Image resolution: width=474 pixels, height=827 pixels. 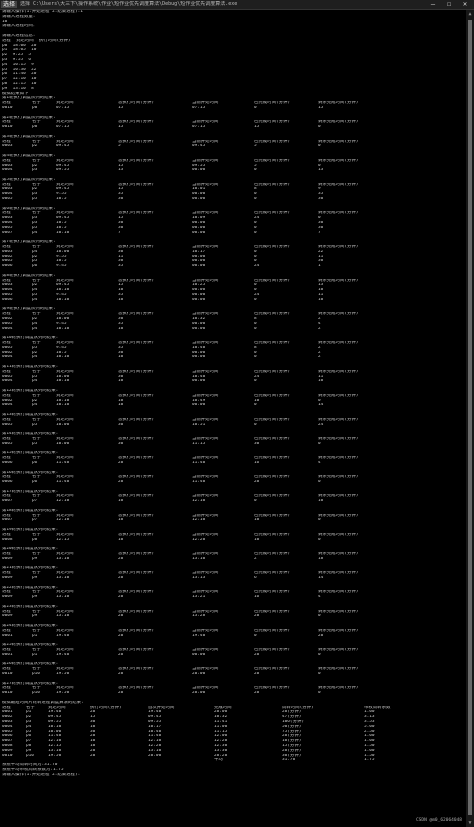 I want to click on table-cell: 16, so click(x=257, y=462).